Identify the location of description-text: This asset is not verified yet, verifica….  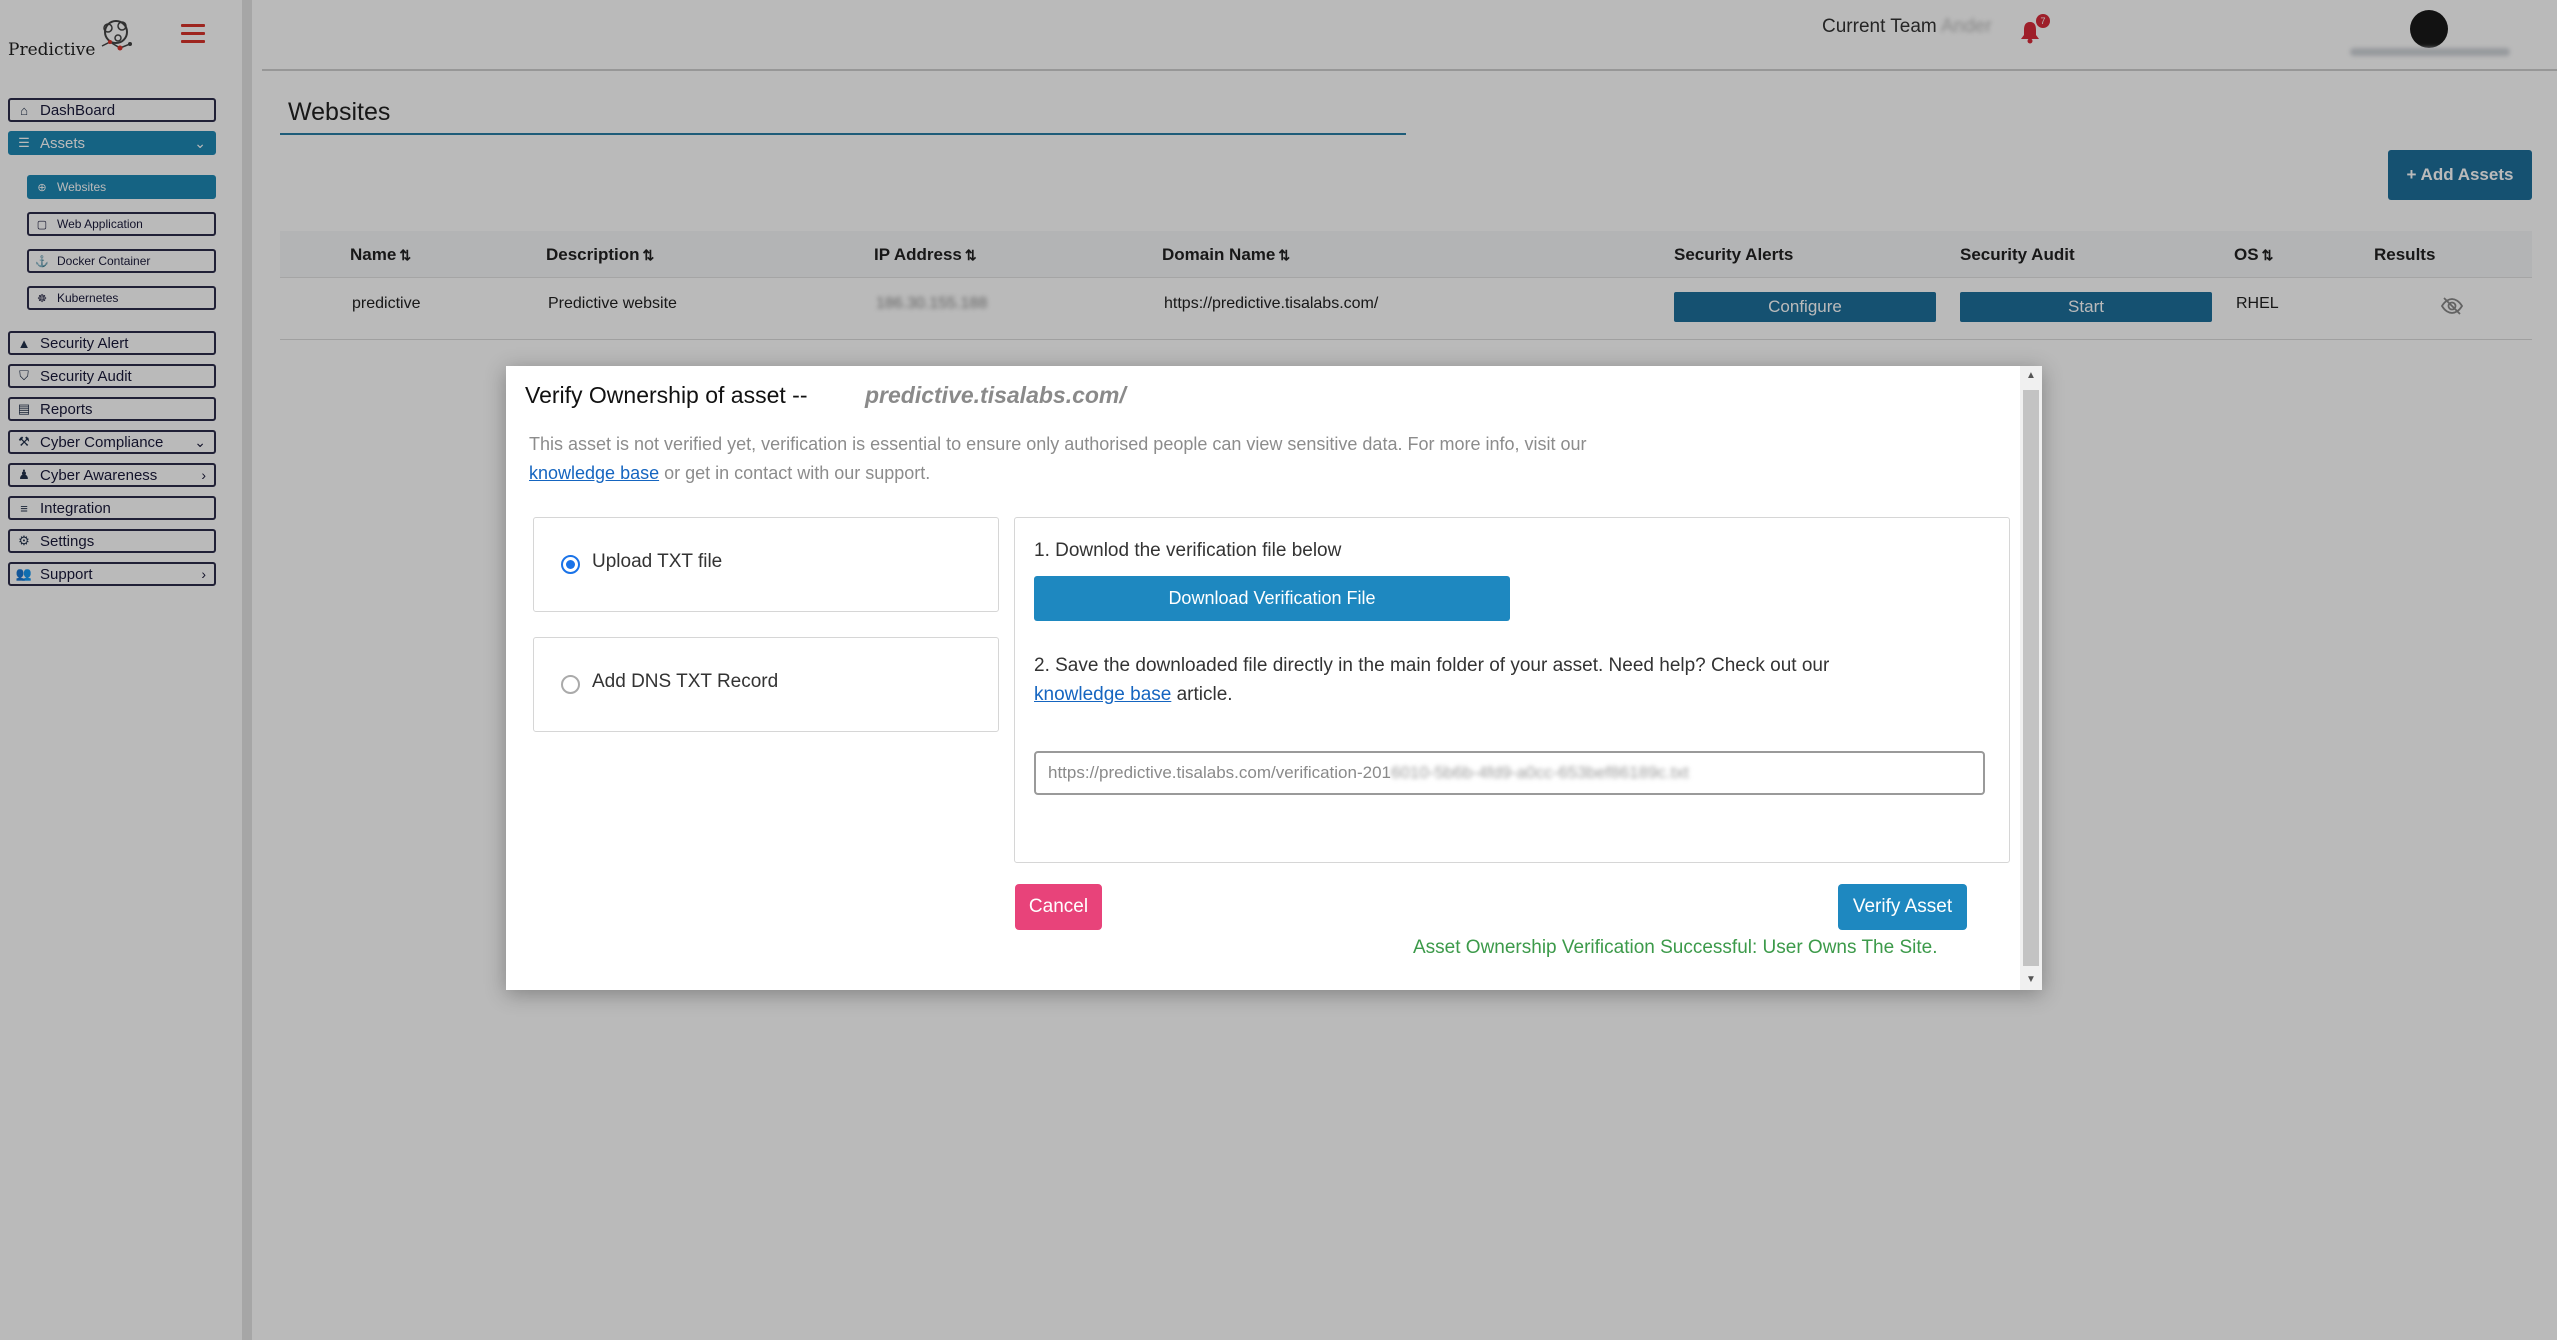
(1058, 444).